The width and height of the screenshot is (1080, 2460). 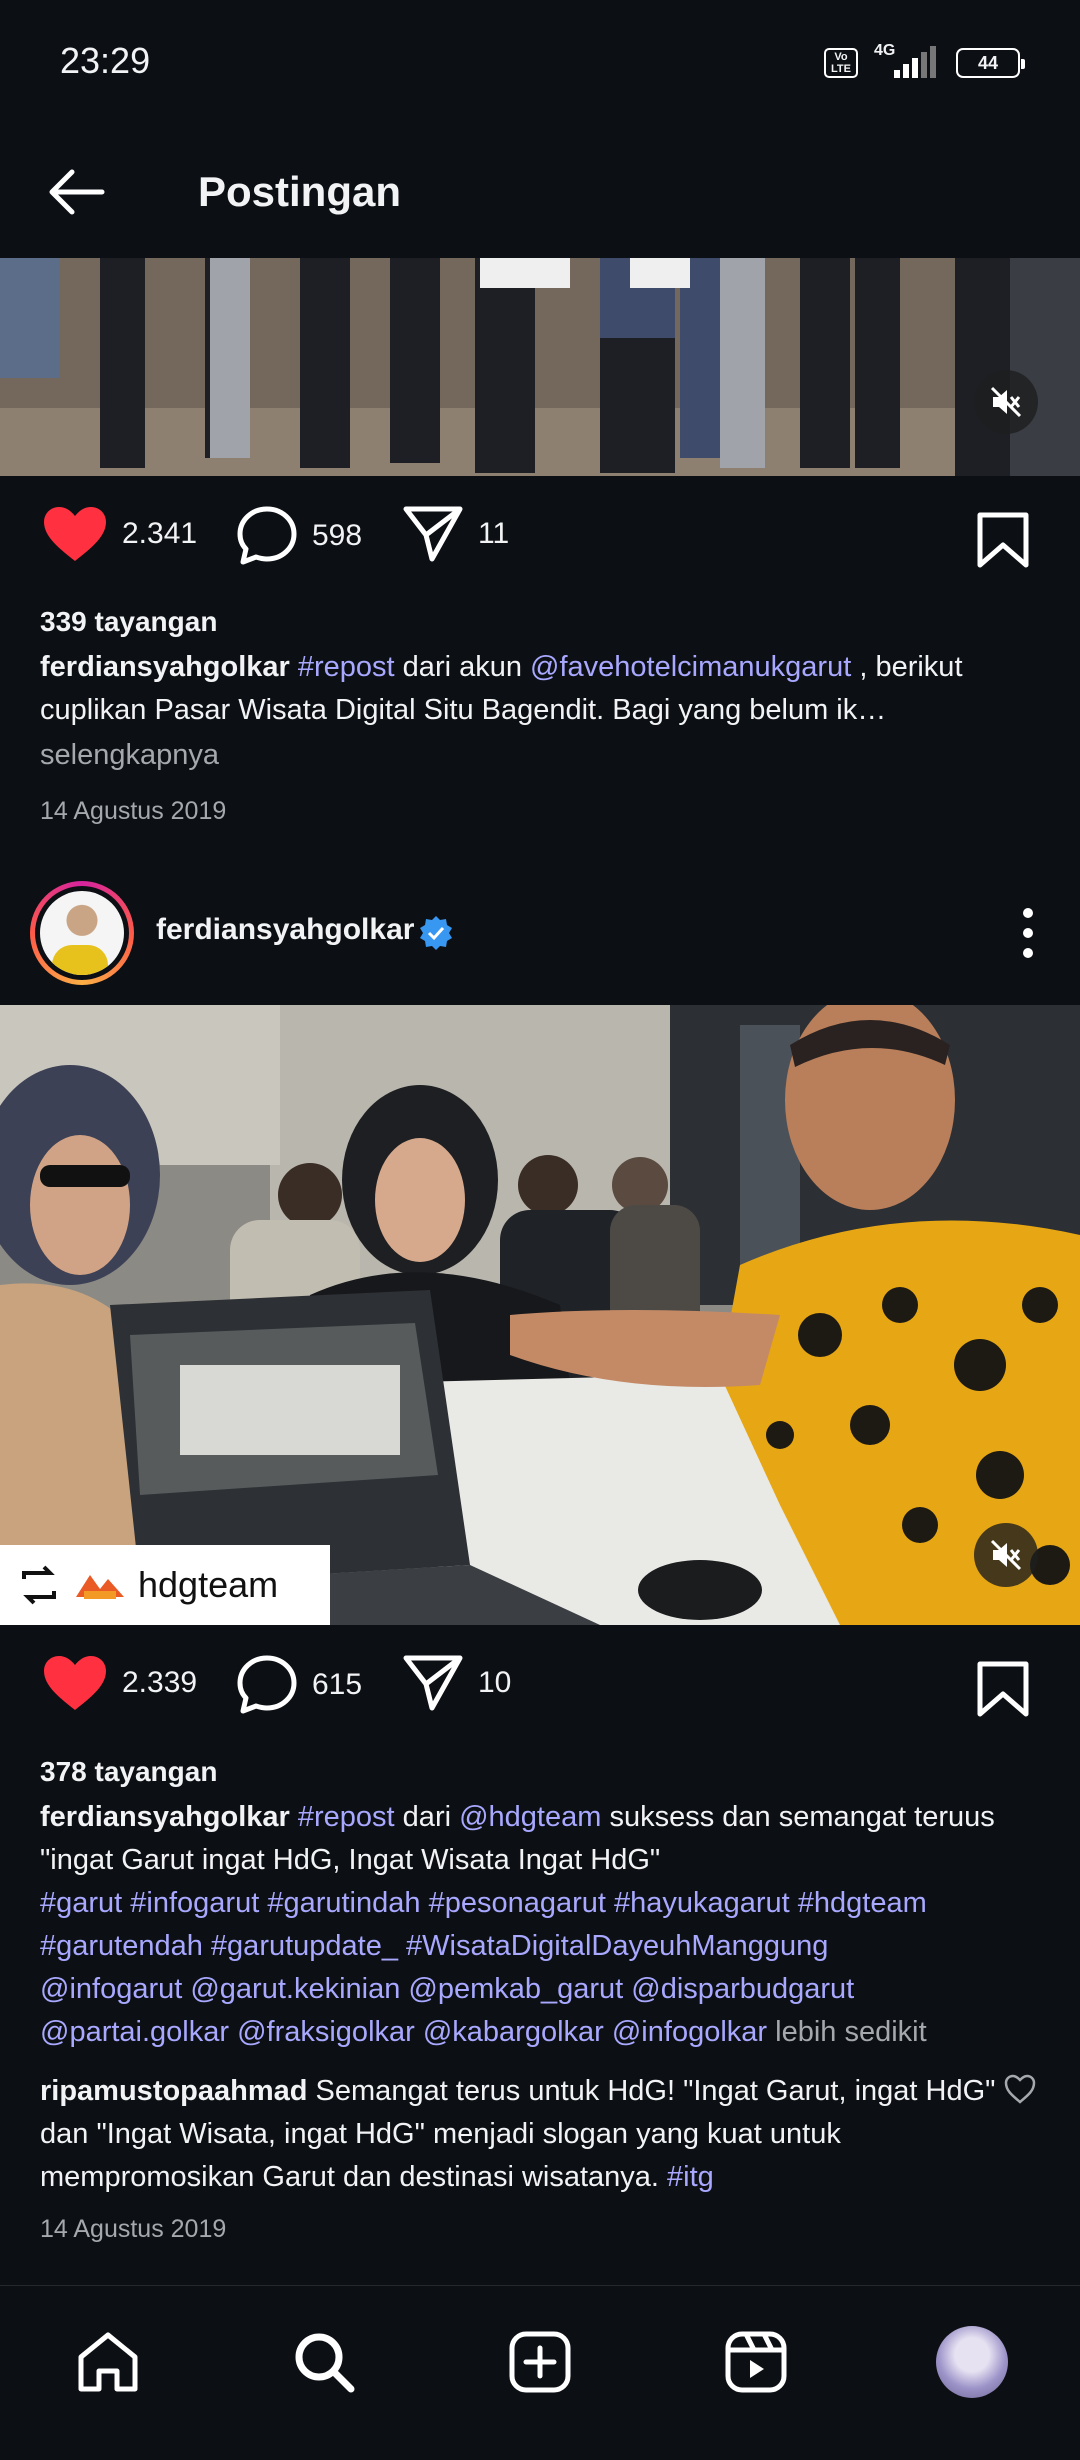 I want to click on view-count: 339 tayangan, so click(x=129, y=621).